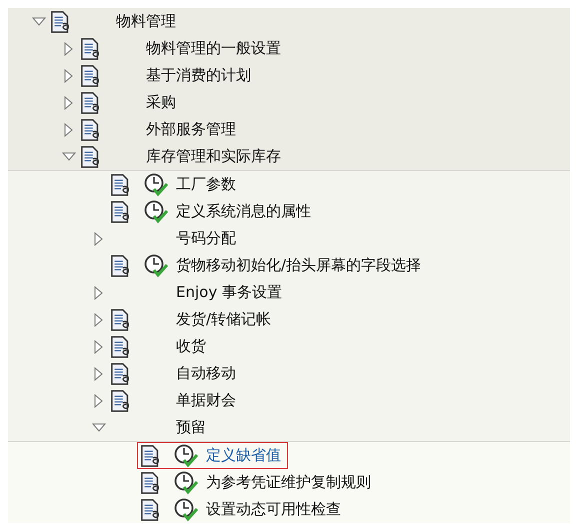 The width and height of the screenshot is (578, 530). What do you see at coordinates (229, 292) in the screenshot?
I see `tree-item-label: Enjoy 事务设置` at bounding box center [229, 292].